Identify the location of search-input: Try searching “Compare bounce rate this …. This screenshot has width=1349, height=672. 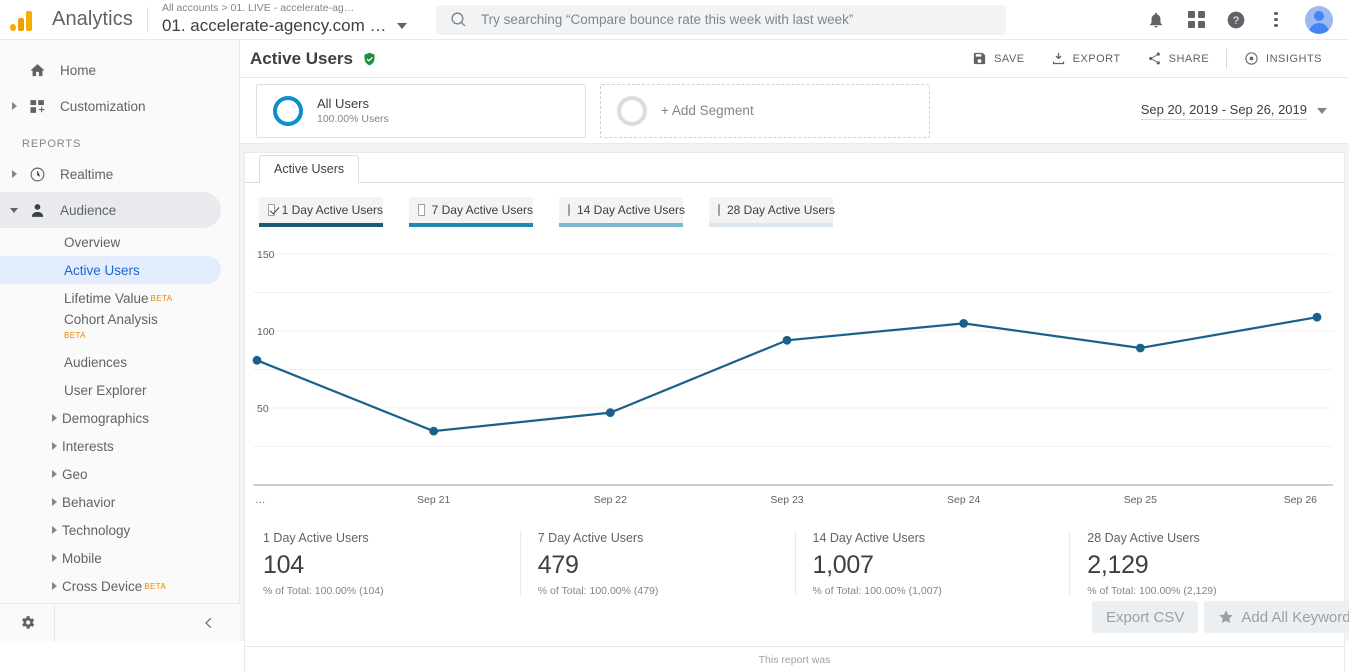
(720, 19).